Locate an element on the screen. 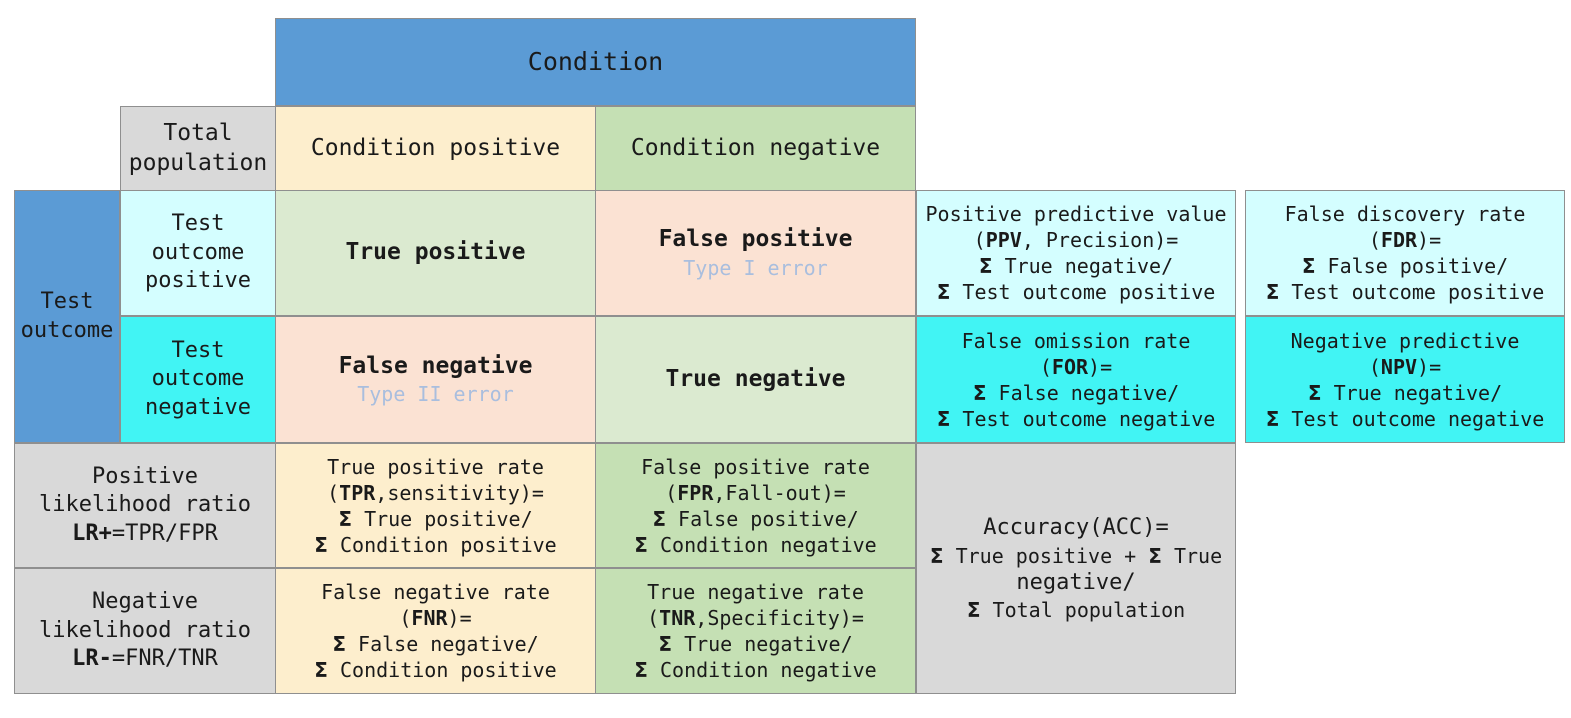  ppv-line3: Σ True negative/ is located at coordinates (1076, 266).